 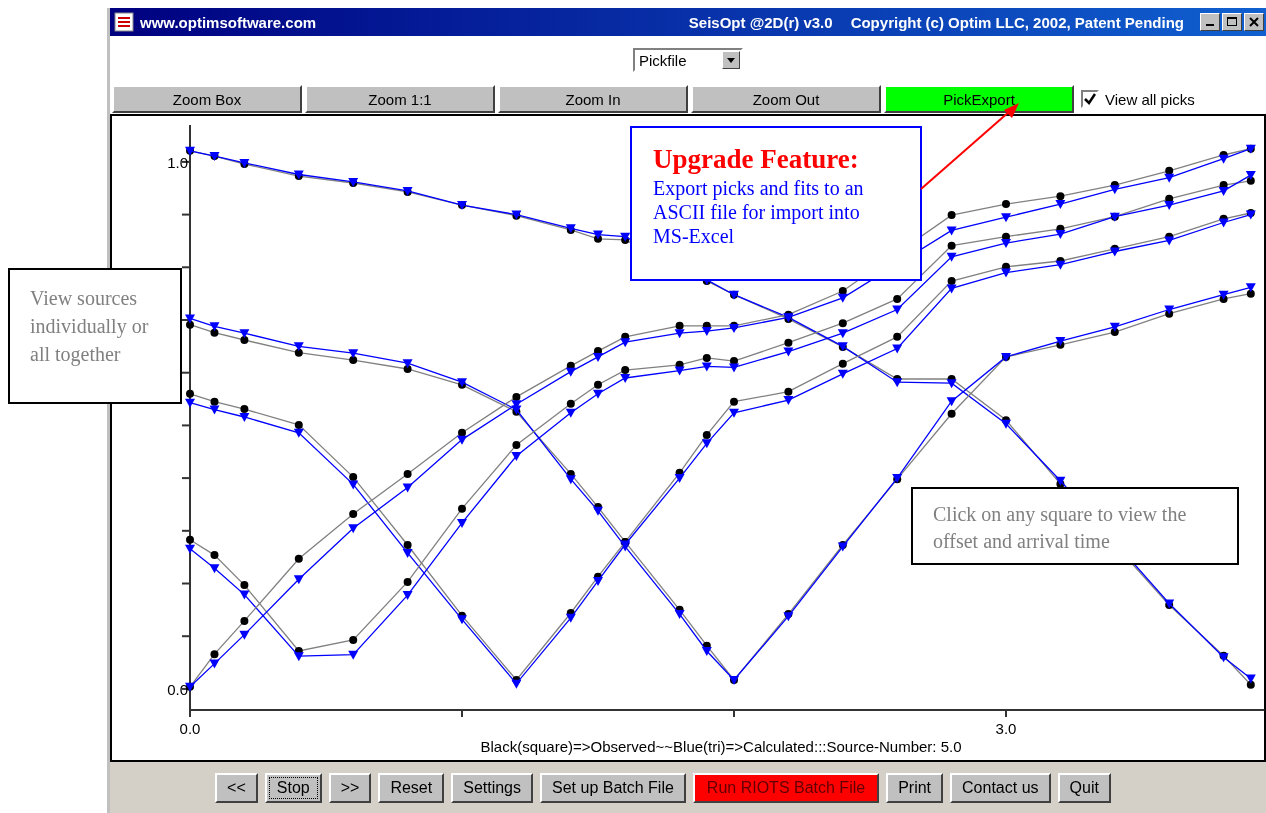 I want to click on website-title: www.optimsoftware.com, so click(x=228, y=22).